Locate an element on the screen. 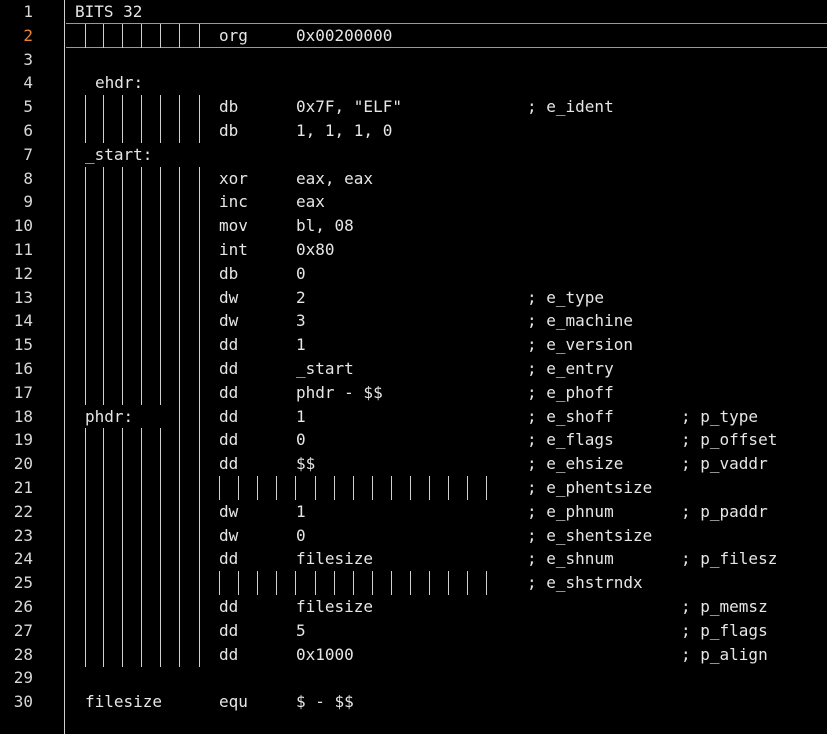 This screenshot has width=827, height=734. comment-text: ; p_memsz is located at coordinates (724, 606).